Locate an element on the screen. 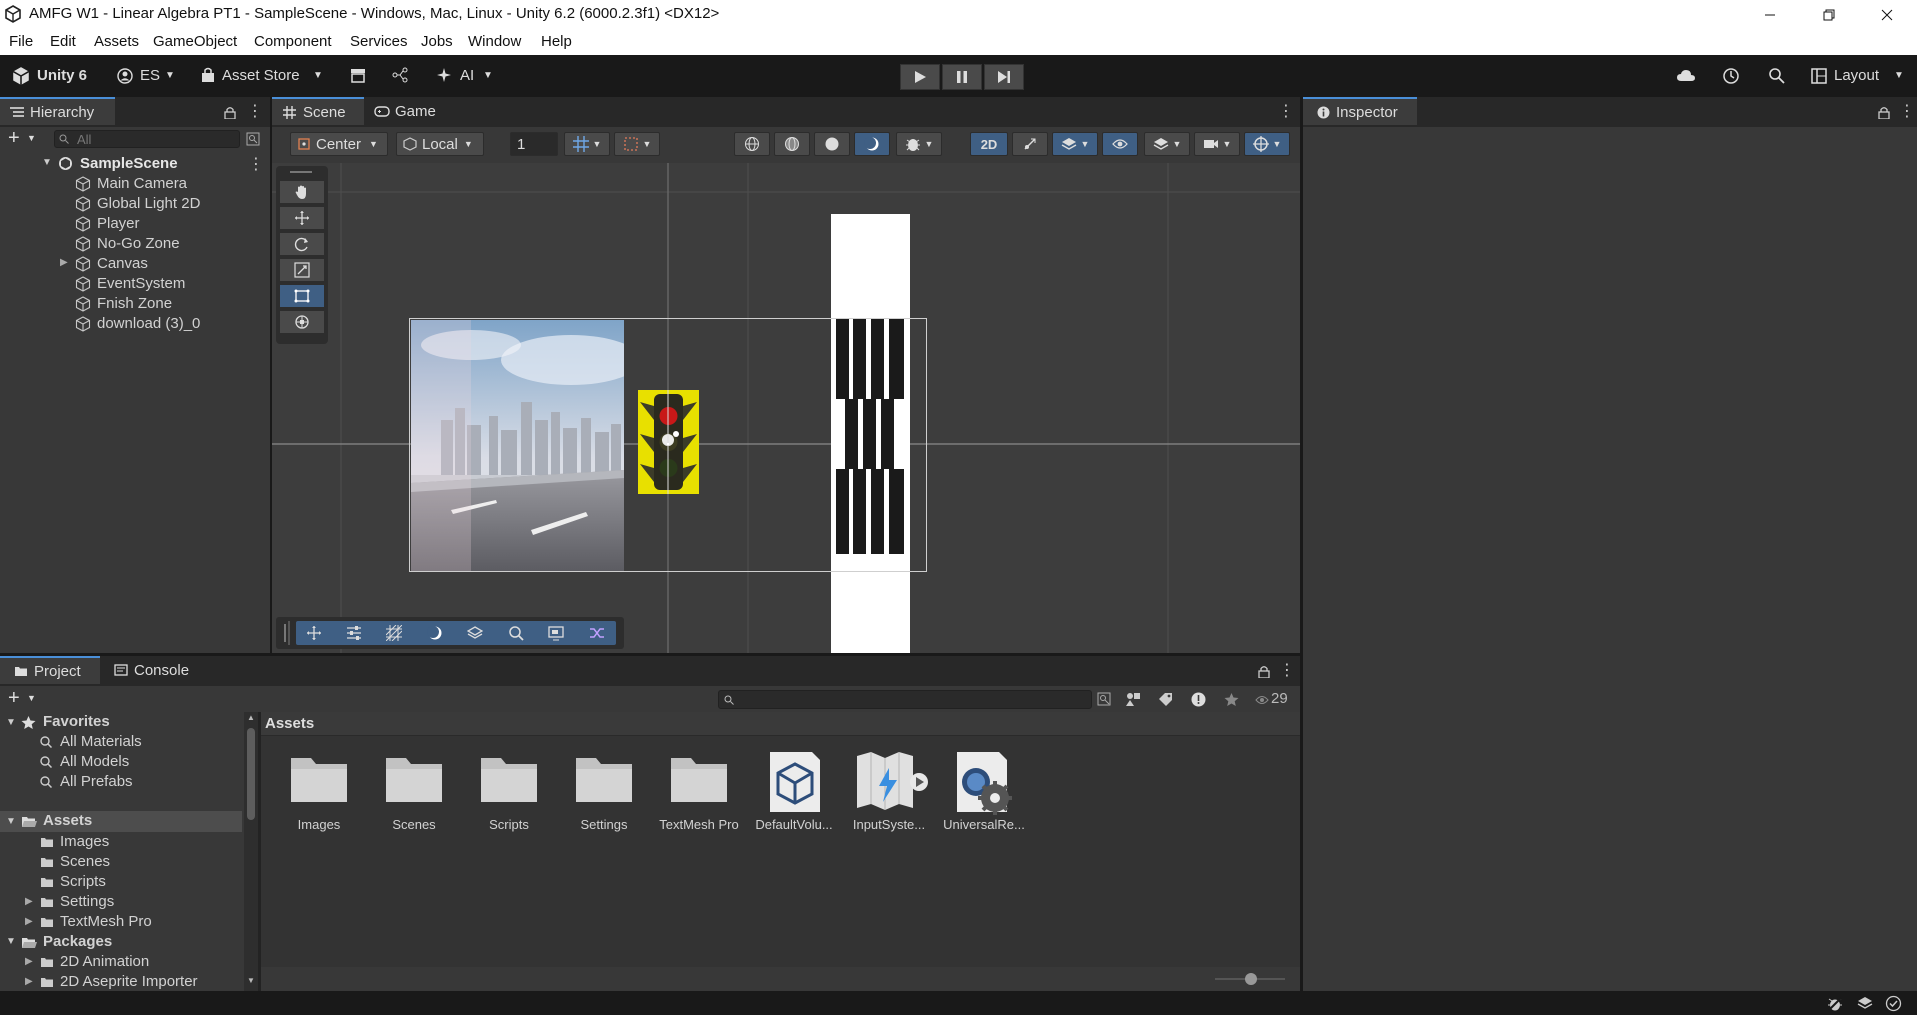  restore-button is located at coordinates (1829, 14).